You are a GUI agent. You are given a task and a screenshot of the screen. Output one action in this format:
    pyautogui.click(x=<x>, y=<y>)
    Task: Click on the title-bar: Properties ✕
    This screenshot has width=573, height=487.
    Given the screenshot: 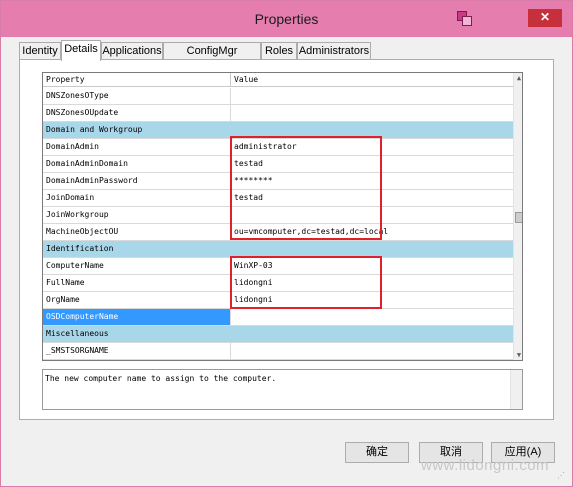 What is the action you would take?
    pyautogui.click(x=286, y=19)
    